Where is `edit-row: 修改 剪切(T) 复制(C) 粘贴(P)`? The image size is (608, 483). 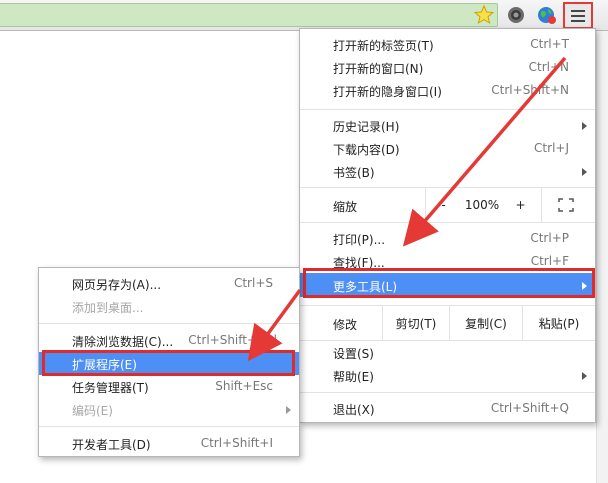
edit-row: 修改 剪切(T) 复制(C) 粘贴(P) is located at coordinates (447, 323).